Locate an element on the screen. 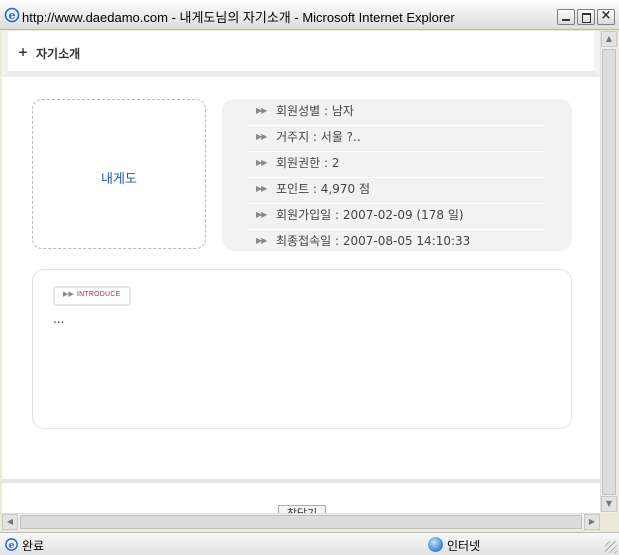 The image size is (619, 555). vertical-scroll-thumb is located at coordinates (609, 272).